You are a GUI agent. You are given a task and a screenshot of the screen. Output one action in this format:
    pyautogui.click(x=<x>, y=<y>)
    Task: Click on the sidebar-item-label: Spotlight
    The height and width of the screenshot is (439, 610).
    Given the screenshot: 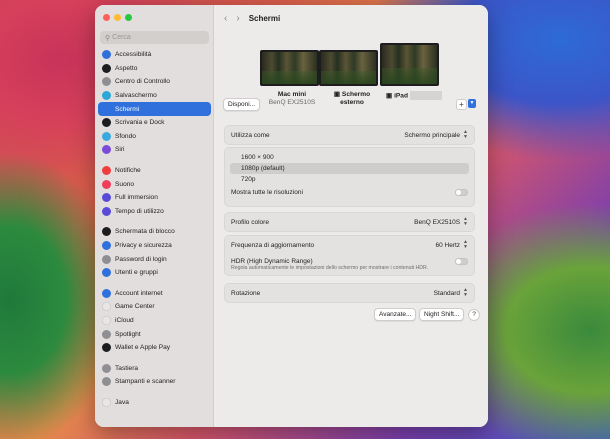 What is the action you would take?
    pyautogui.click(x=128, y=334)
    